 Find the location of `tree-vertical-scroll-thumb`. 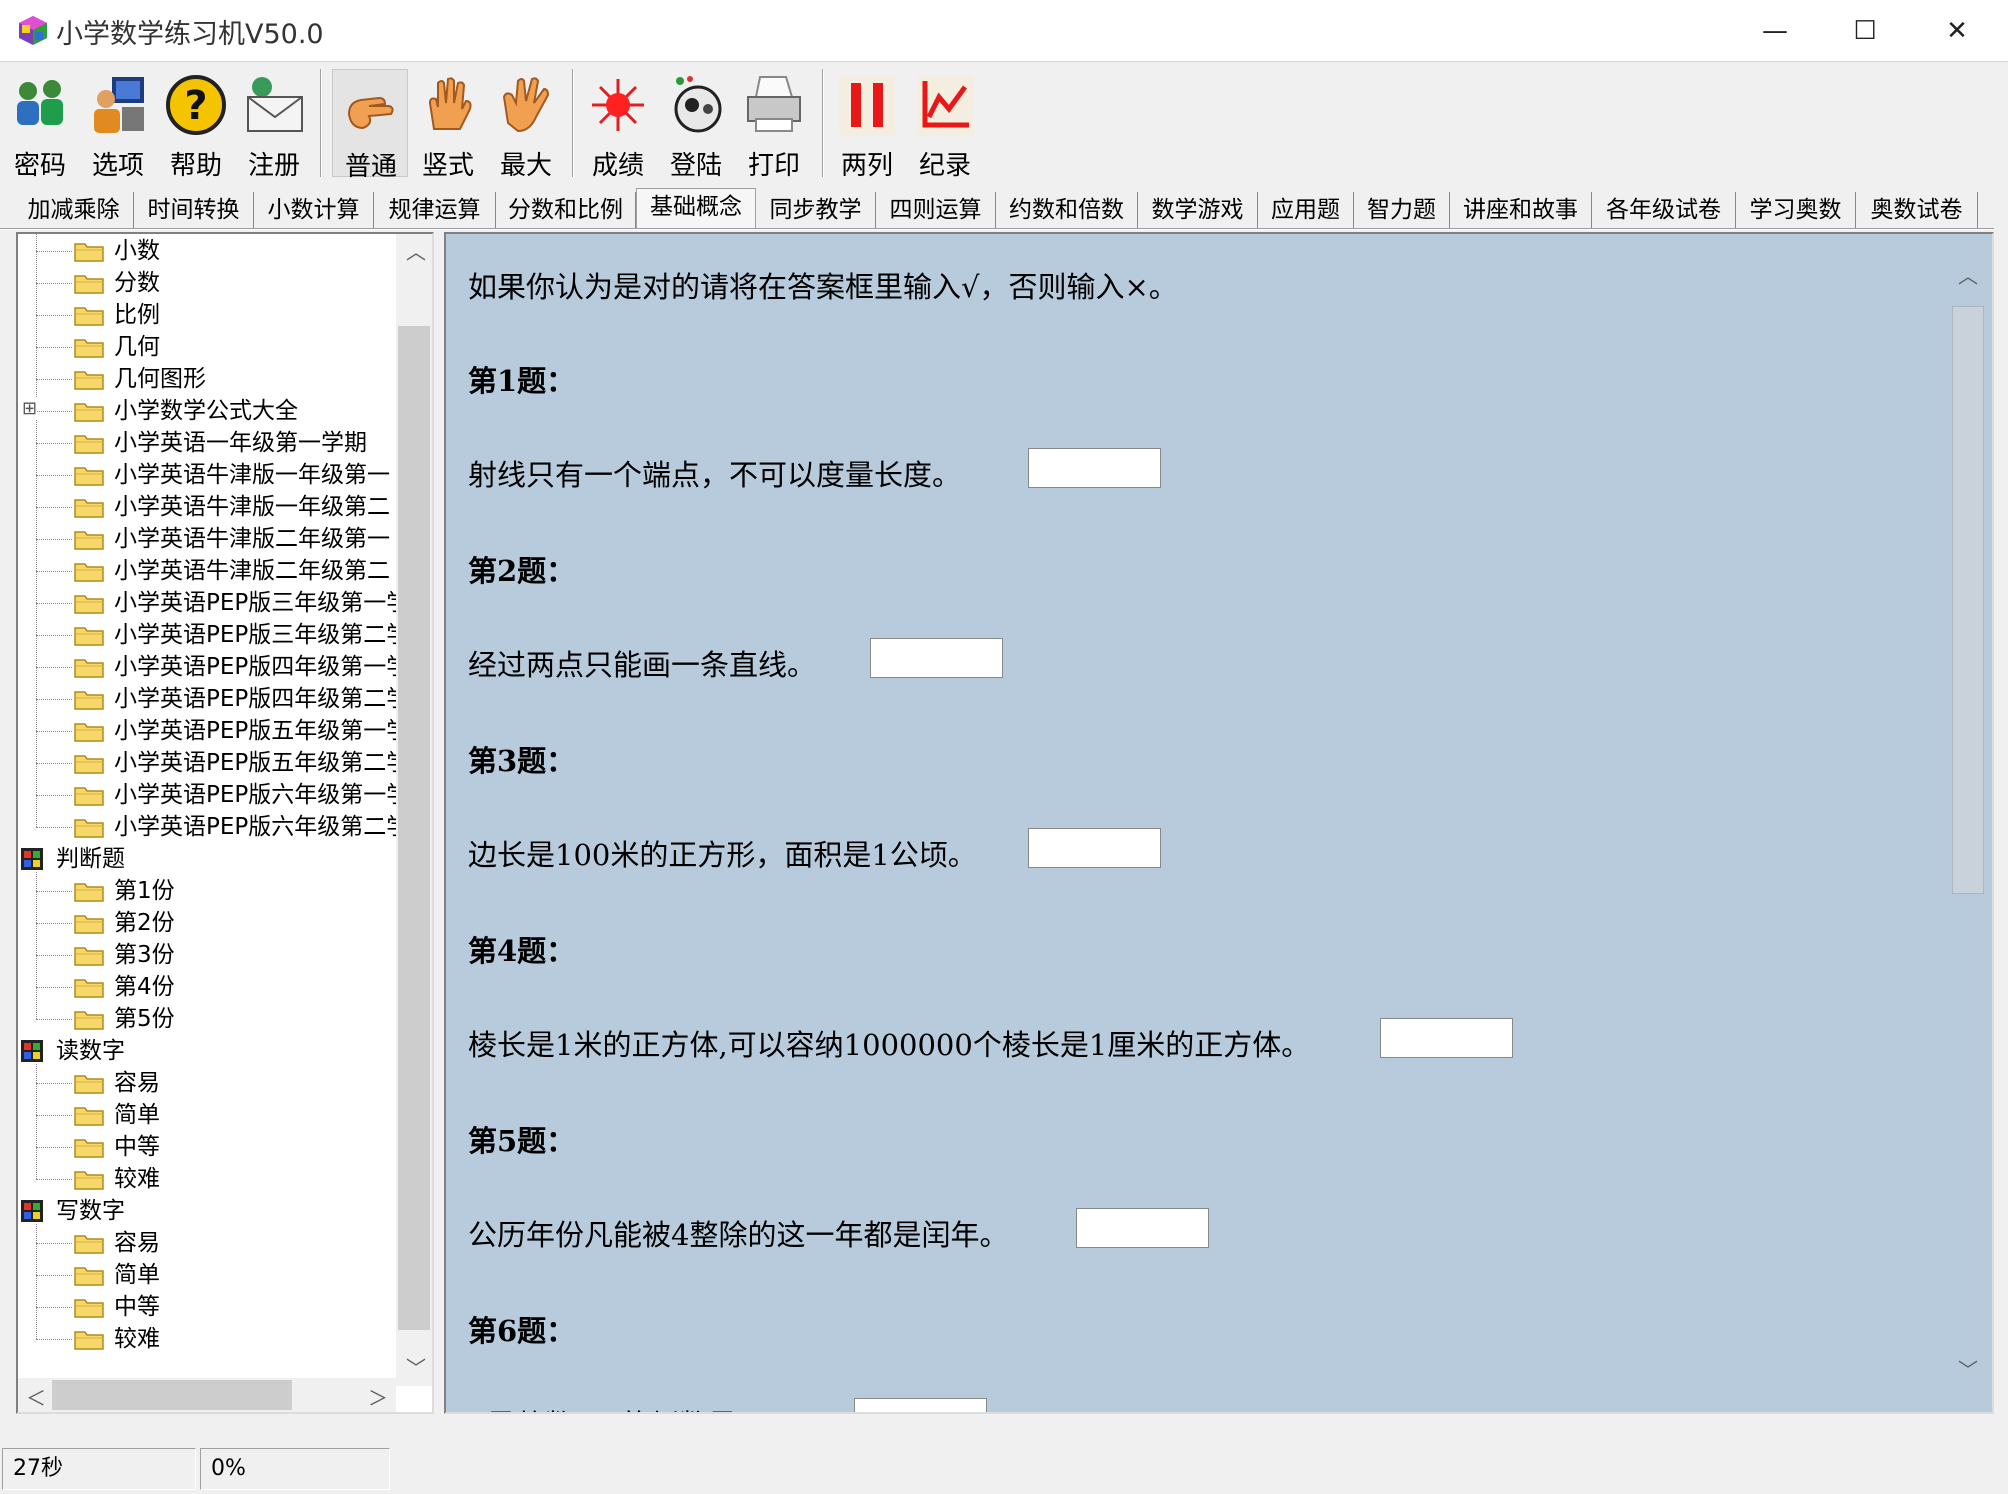

tree-vertical-scroll-thumb is located at coordinates (414, 828).